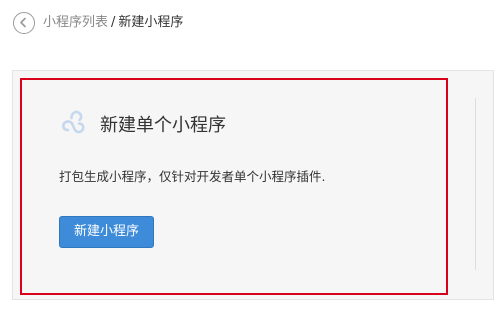 The height and width of the screenshot is (322, 494). I want to click on breadcrumb: 小程序列表 / 新建小程序, so click(113, 23).